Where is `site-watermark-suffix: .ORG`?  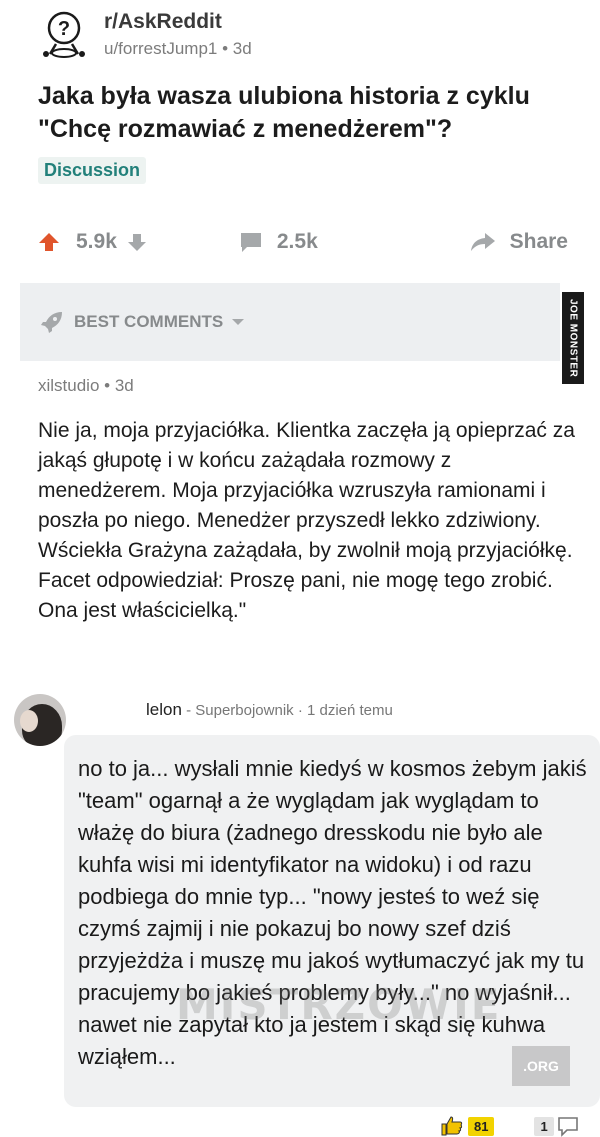 site-watermark-suffix: .ORG is located at coordinates (541, 1066).